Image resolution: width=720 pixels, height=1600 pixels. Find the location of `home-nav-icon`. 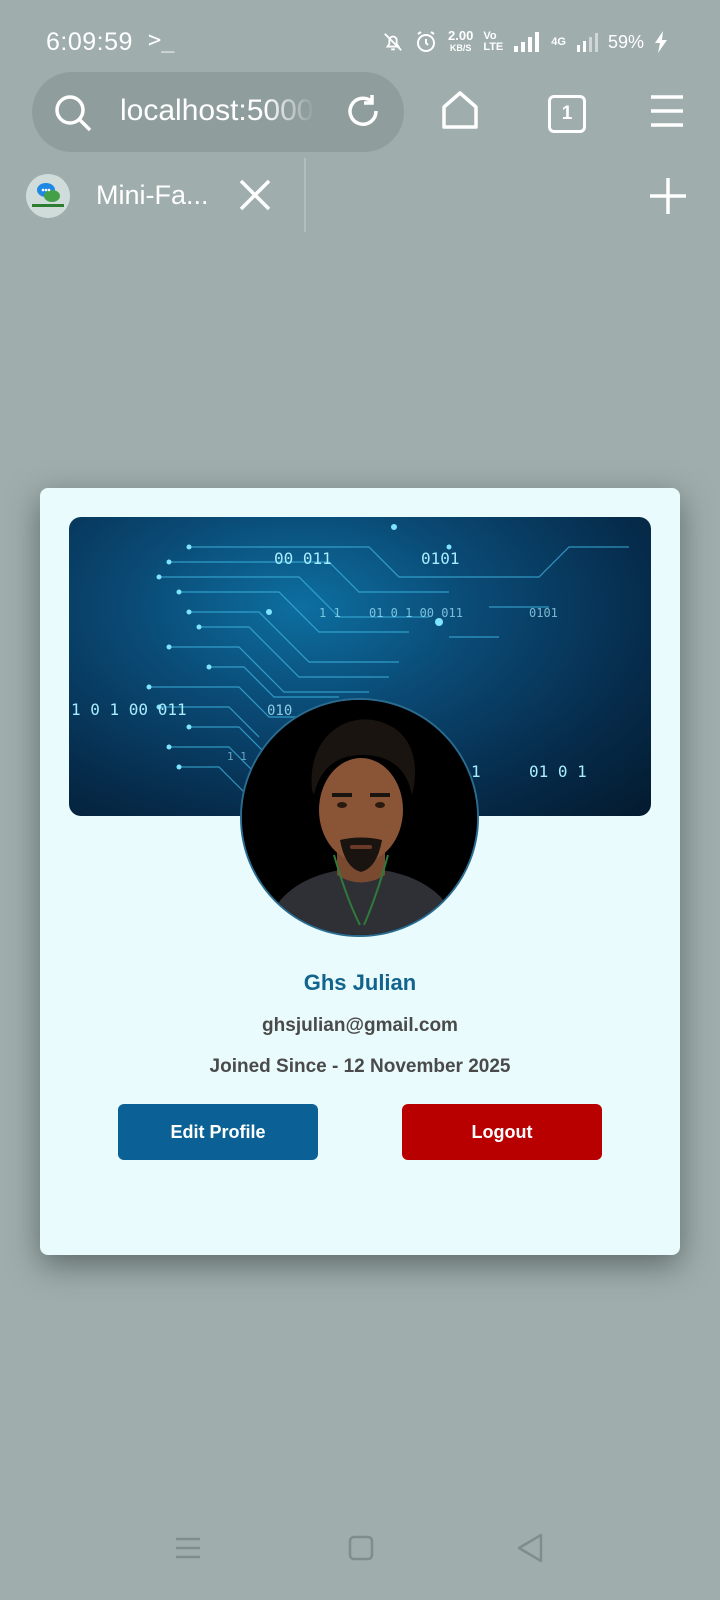

home-nav-icon is located at coordinates (361, 1548).